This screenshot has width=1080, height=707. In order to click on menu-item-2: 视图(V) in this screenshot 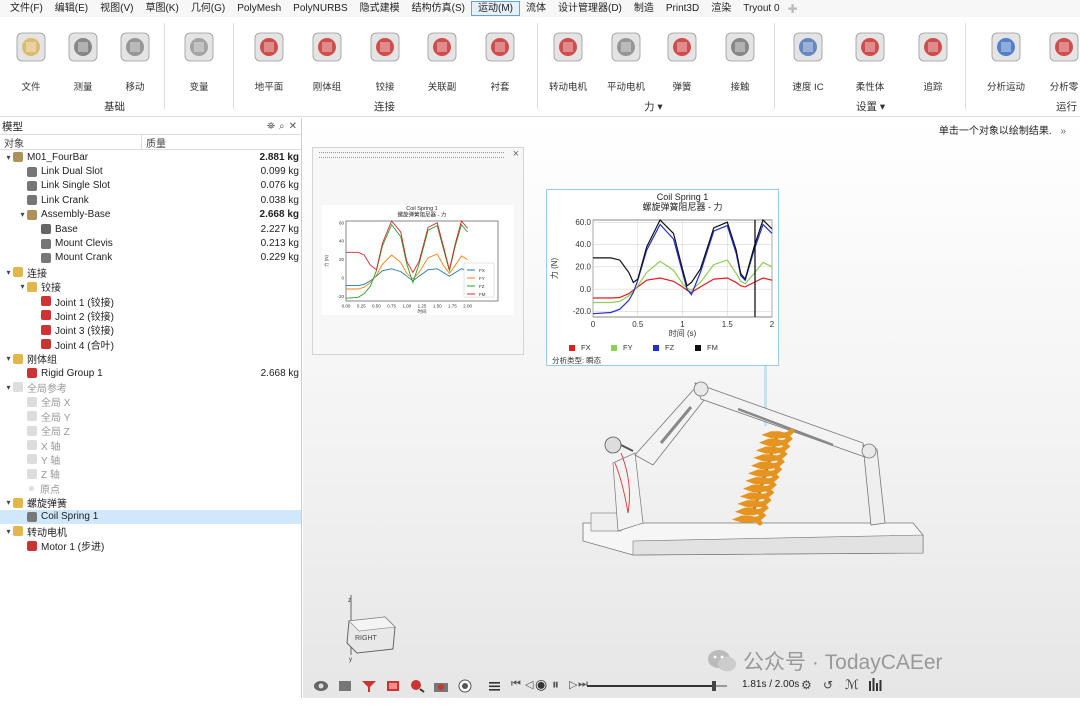, I will do `click(116, 8)`.